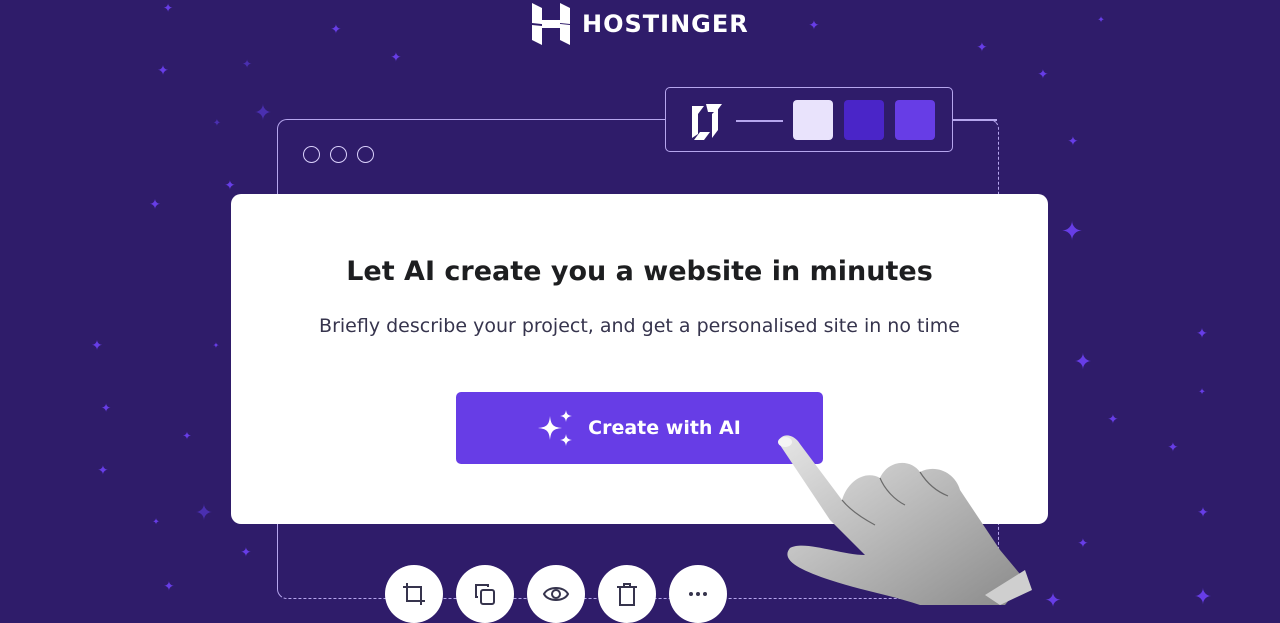 The image size is (1280, 623). I want to click on window-controls, so click(338, 154).